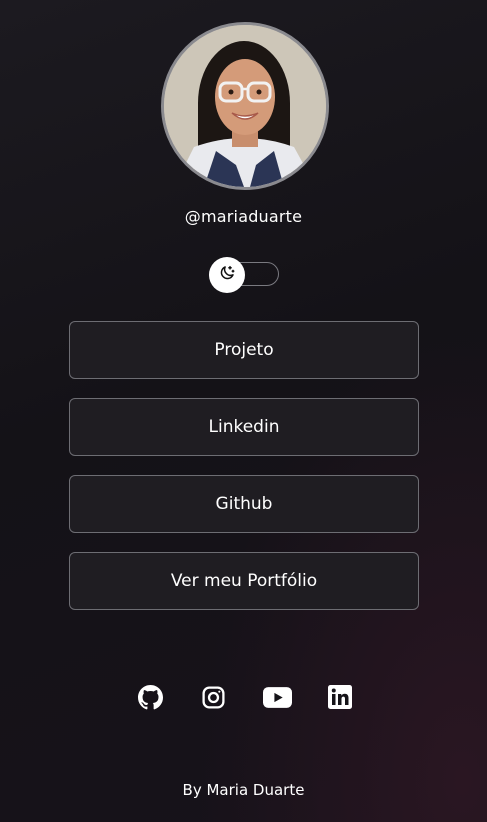 The image size is (487, 822). What do you see at coordinates (340, 697) in the screenshot?
I see `linkedin-icon` at bounding box center [340, 697].